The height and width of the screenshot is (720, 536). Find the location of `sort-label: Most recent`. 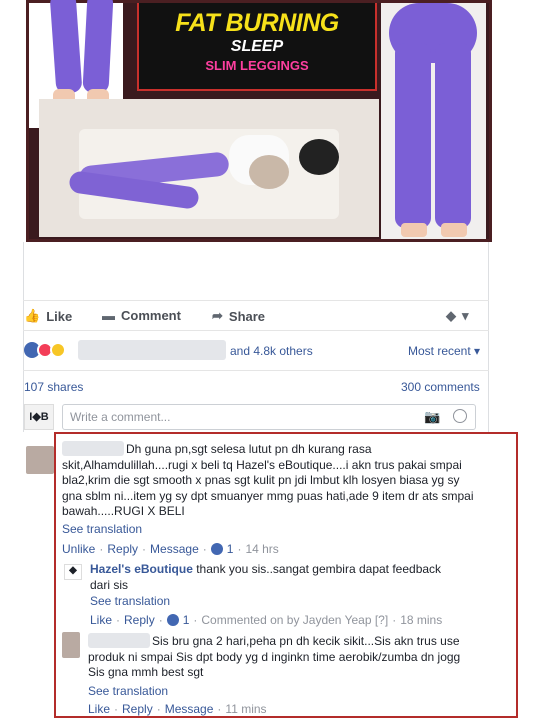

sort-label: Most recent is located at coordinates (439, 351).